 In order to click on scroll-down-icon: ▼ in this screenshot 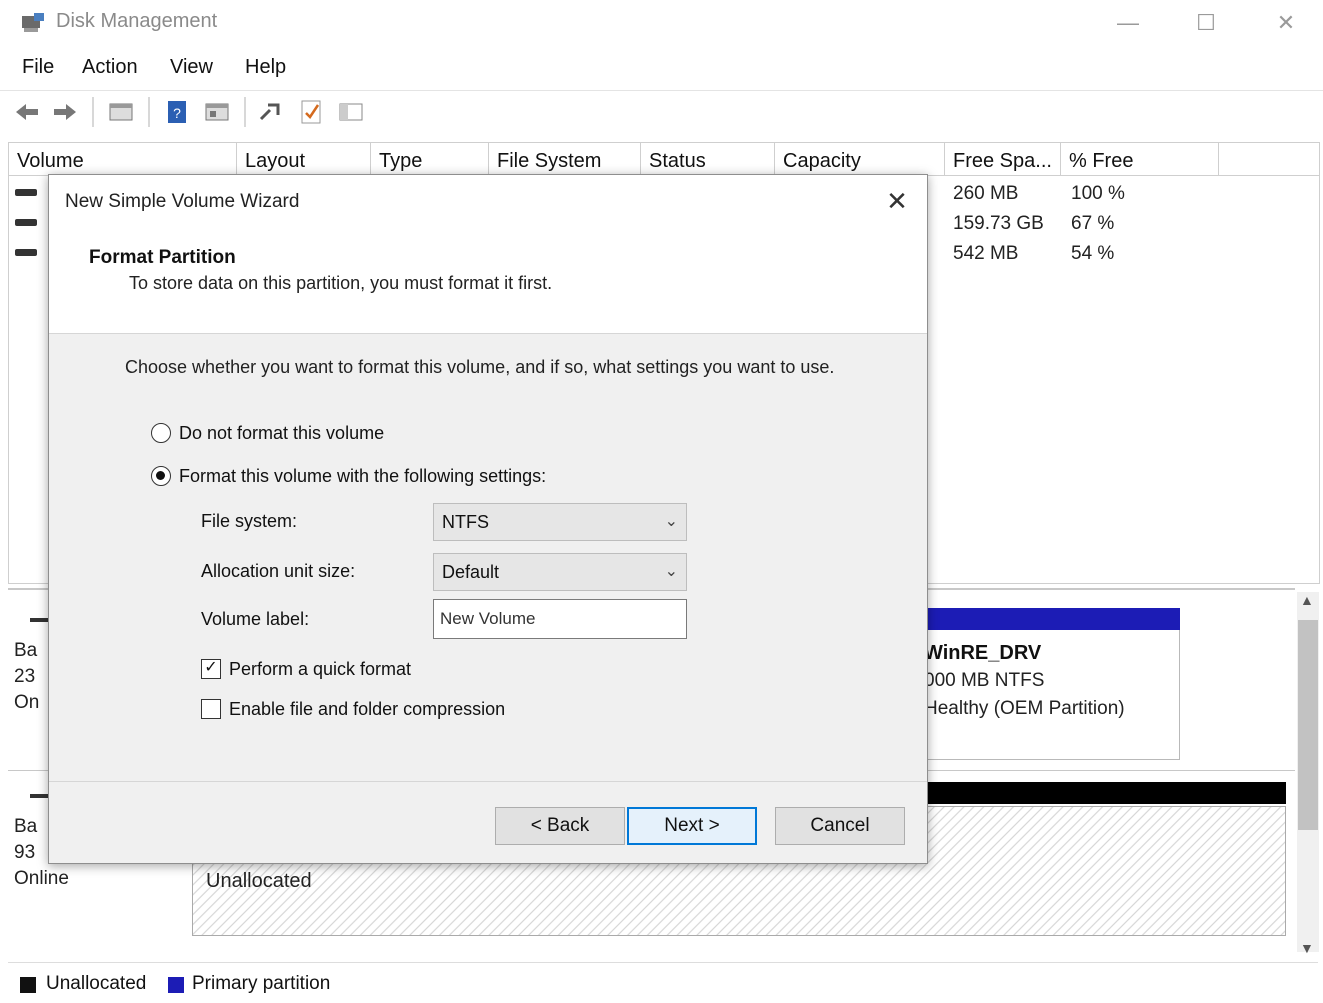, I will do `click(1307, 948)`.